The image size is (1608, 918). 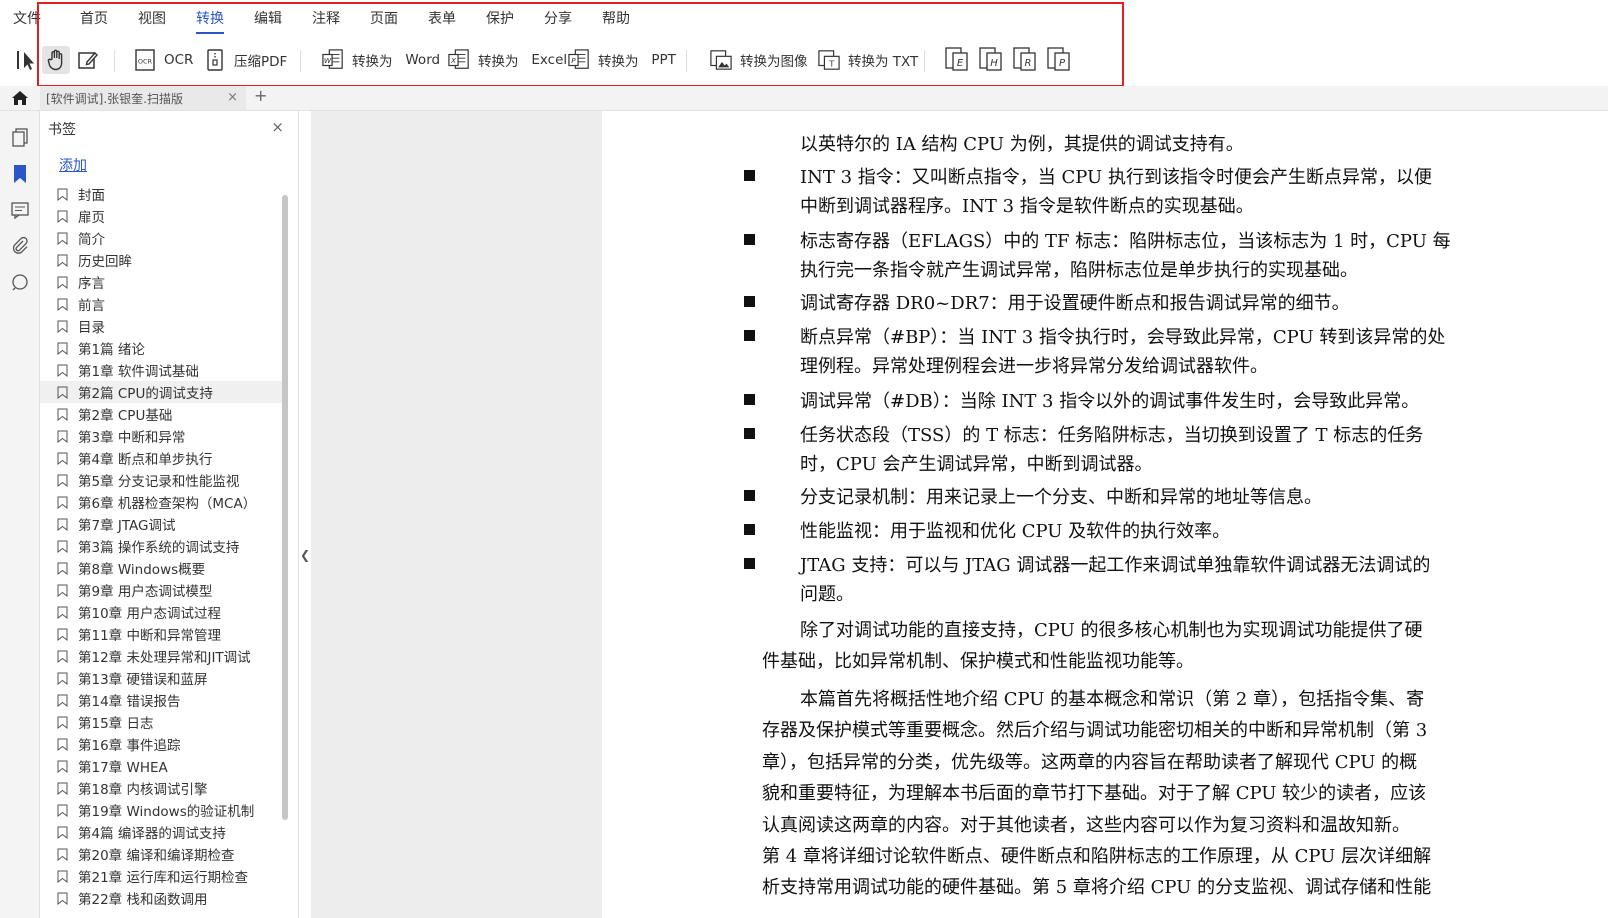 What do you see at coordinates (162, 480) in the screenshot?
I see `bookmark-item: 第5章 分支记录和性能监视` at bounding box center [162, 480].